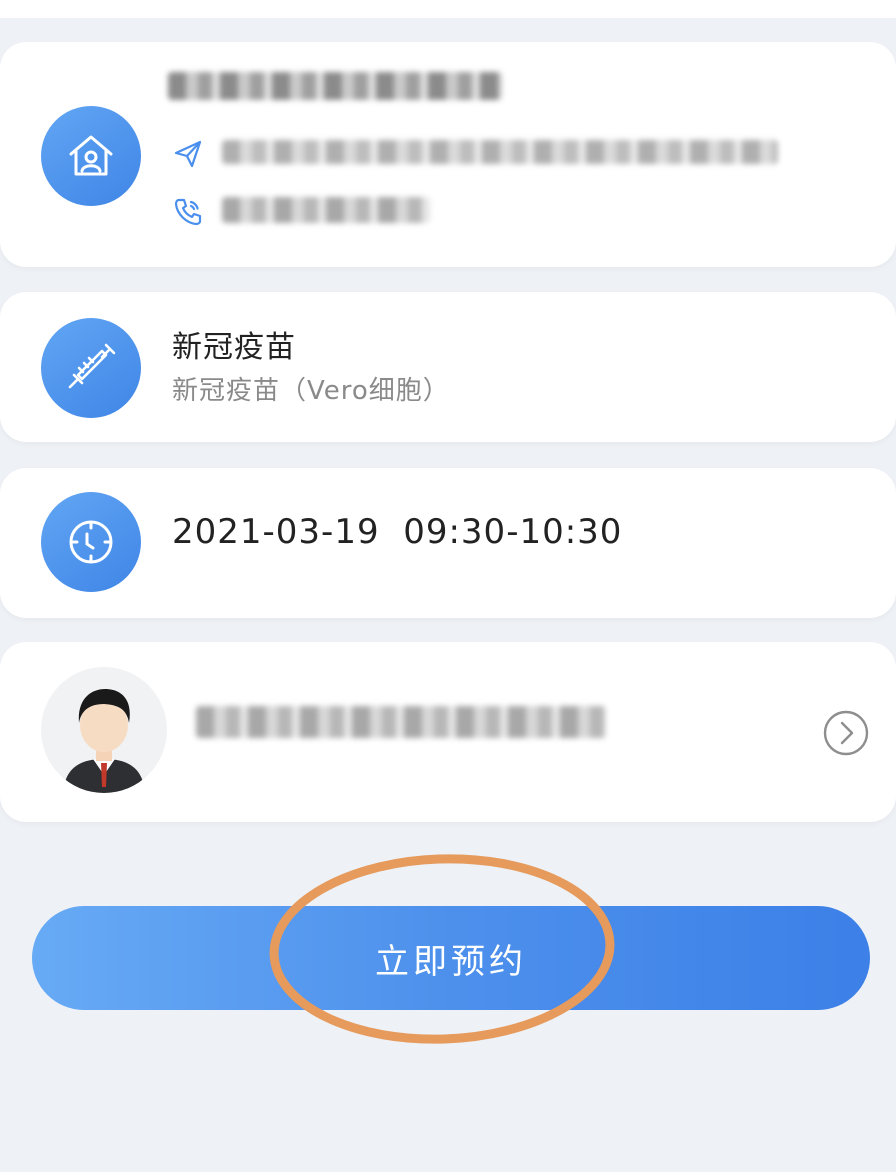 This screenshot has height=1172, width=896. Describe the element at coordinates (397, 532) in the screenshot. I see `appointment-datetime: 2021-03-19 09:30-10:30` at that location.